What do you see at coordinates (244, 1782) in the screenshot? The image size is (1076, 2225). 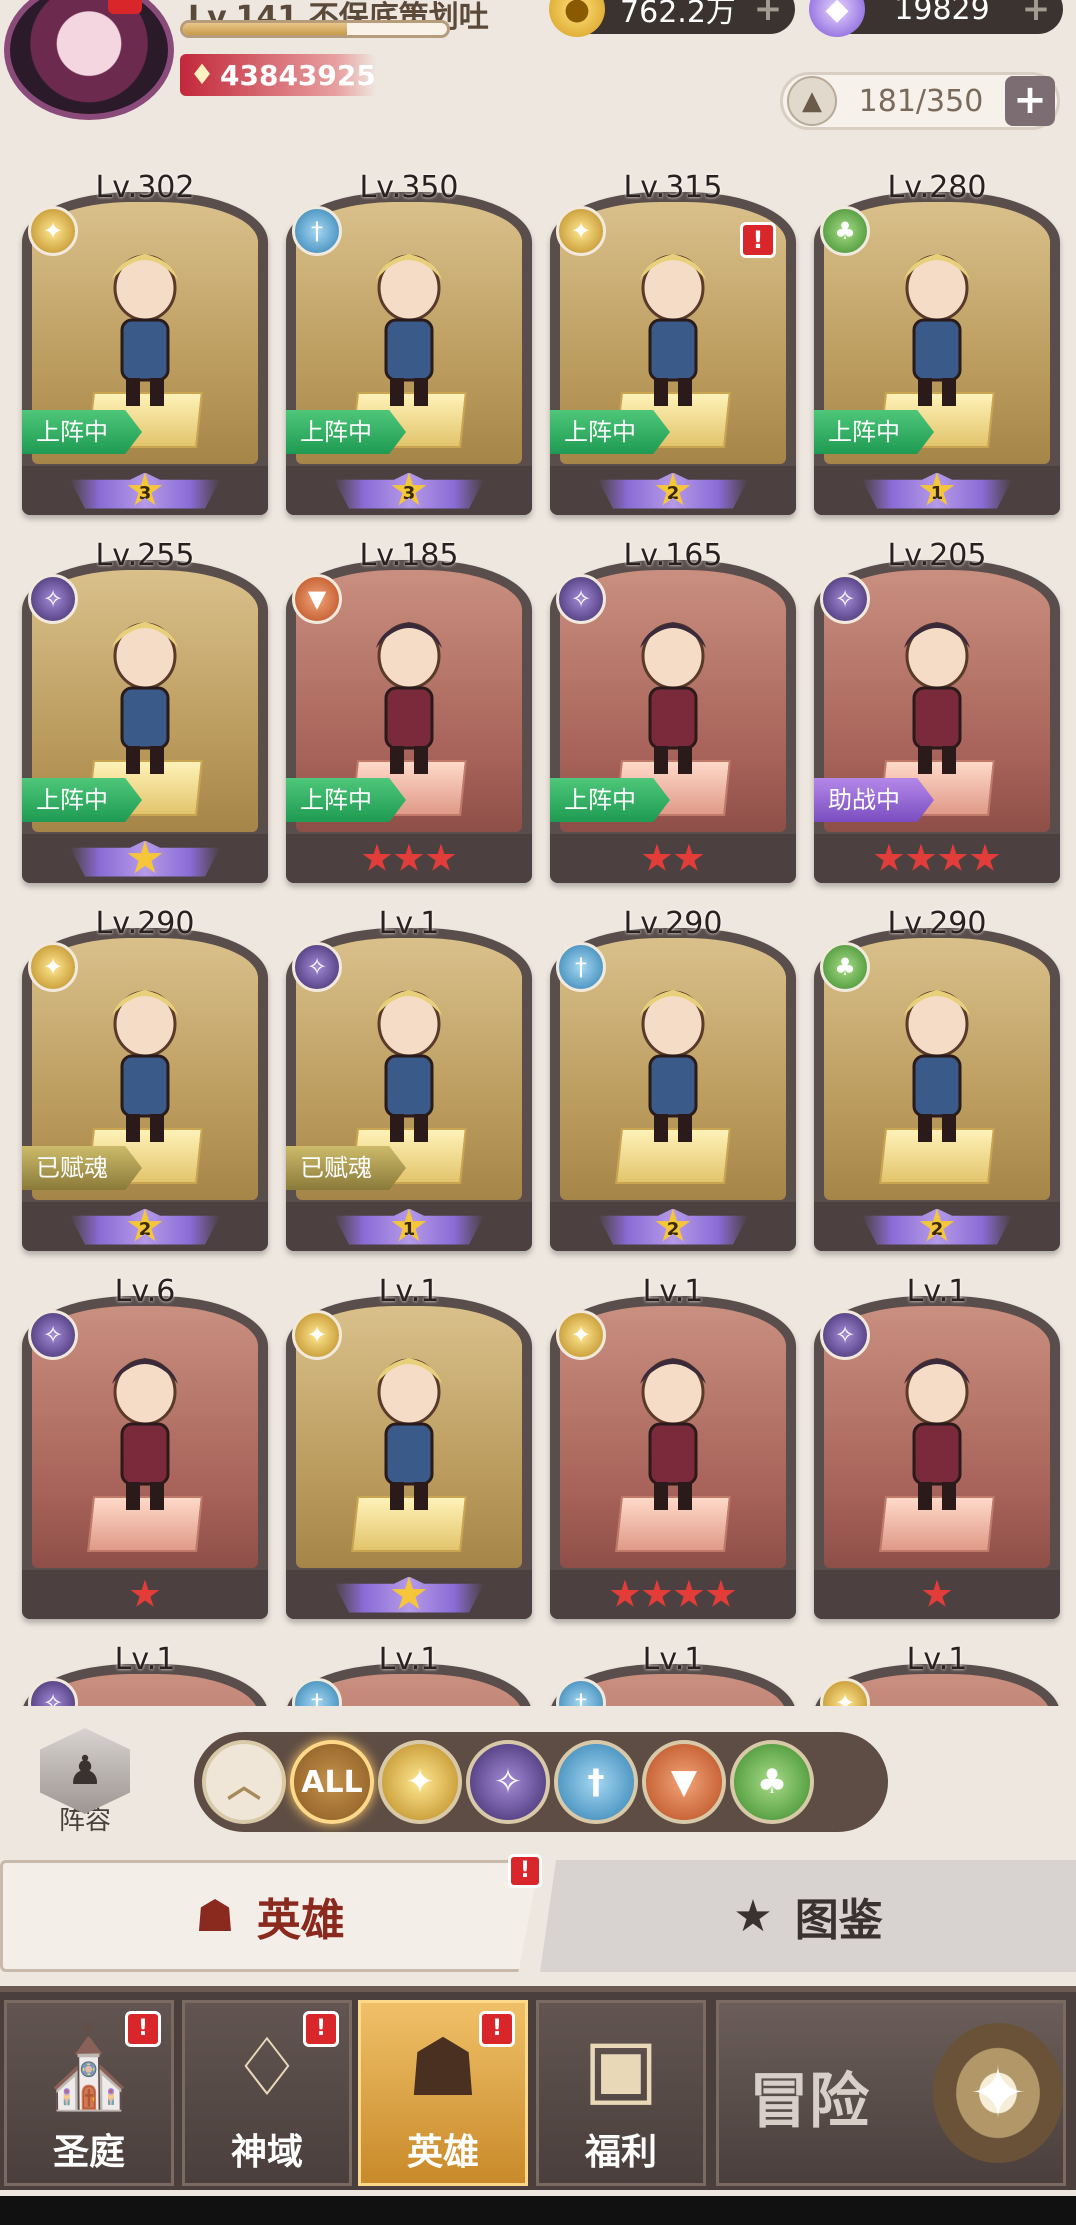 I see `filter-collapse-button: ︿` at bounding box center [244, 1782].